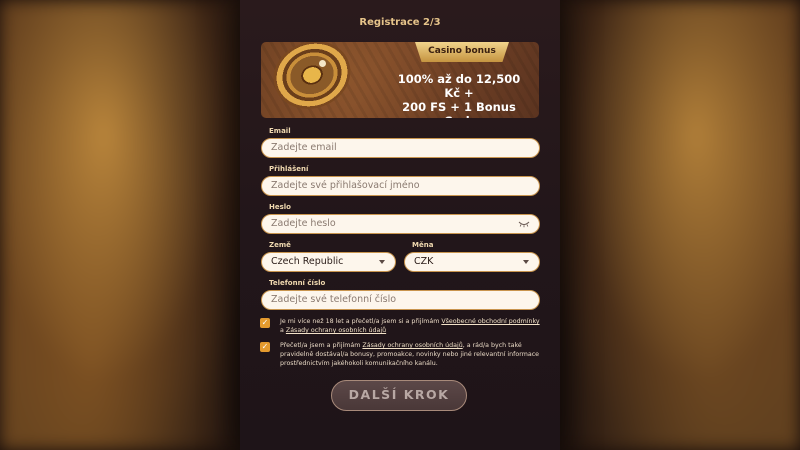 The width and height of the screenshot is (800, 450). What do you see at coordinates (280, 131) in the screenshot?
I see `email-label: Email` at bounding box center [280, 131].